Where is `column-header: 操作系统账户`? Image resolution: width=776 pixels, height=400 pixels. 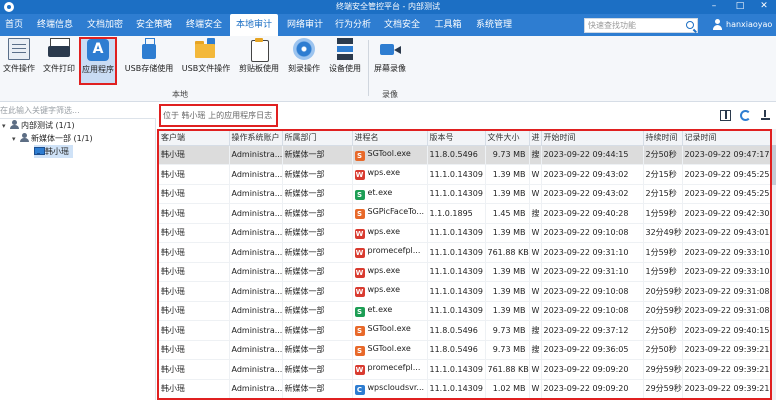
column-header: 操作系统账户 is located at coordinates (256, 138).